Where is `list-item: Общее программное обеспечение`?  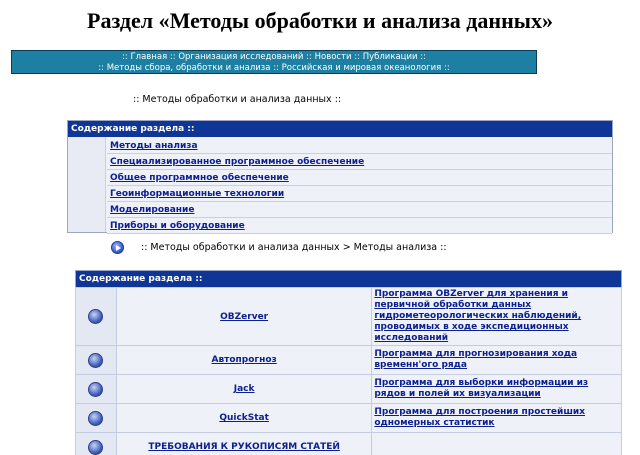
list-item: Общее программное обеспечение is located at coordinates (359, 178).